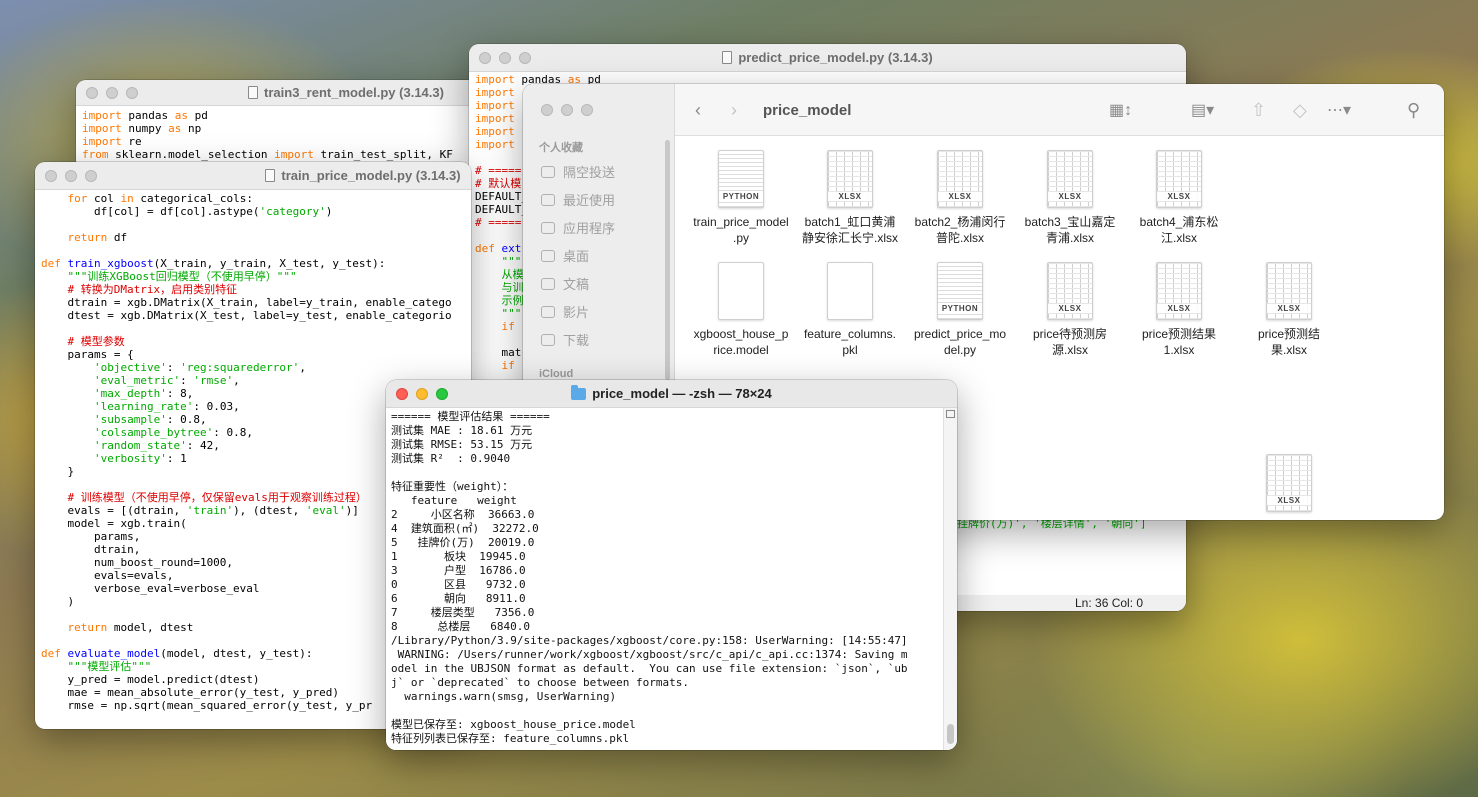 This screenshot has height=797, width=1478. Describe the element at coordinates (827, 58) in the screenshot. I see `predict-editor-titlebar: predict_price_model.py (3.14.3)` at that location.